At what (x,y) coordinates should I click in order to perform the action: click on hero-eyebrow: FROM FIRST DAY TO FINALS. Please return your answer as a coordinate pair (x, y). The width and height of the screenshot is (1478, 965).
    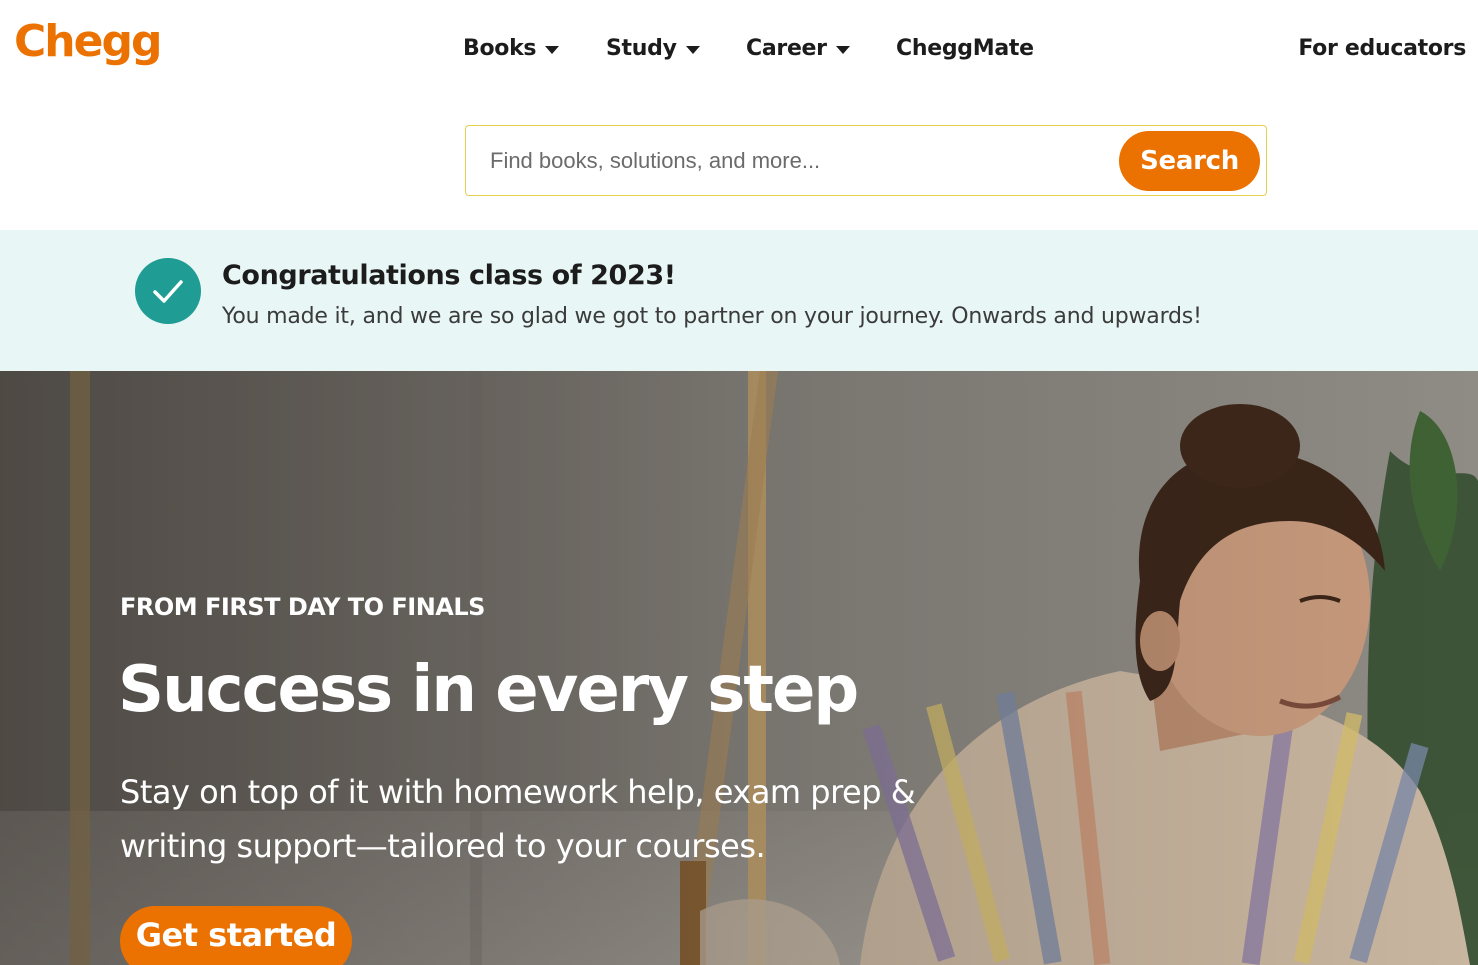
    Looking at the image, I should click on (302, 607).